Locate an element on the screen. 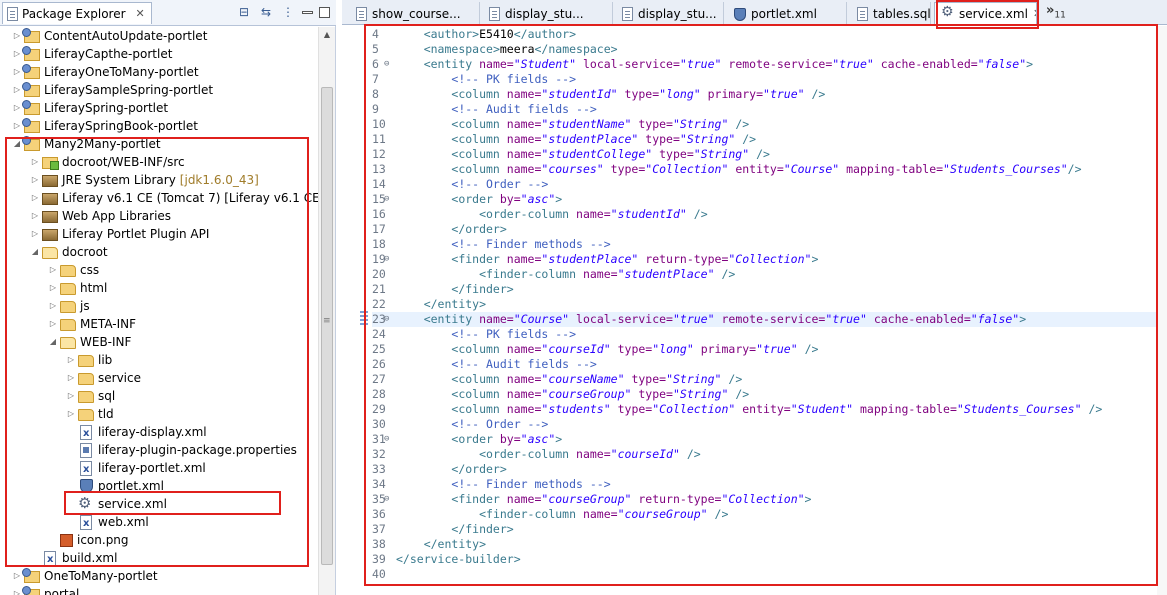 The image size is (1167, 595). tree-item: ▷ js is located at coordinates (69, 306).